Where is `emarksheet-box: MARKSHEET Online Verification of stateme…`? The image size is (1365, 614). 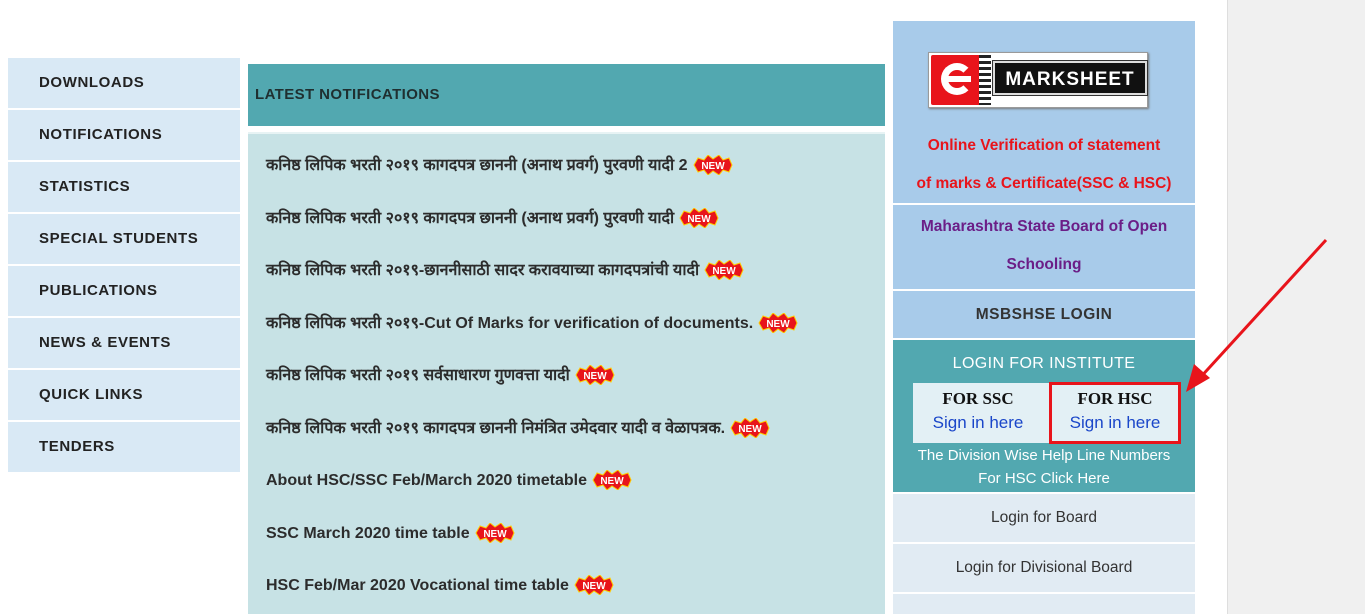
emarksheet-box: MARKSHEET Online Verification of stateme… is located at coordinates (1044, 112).